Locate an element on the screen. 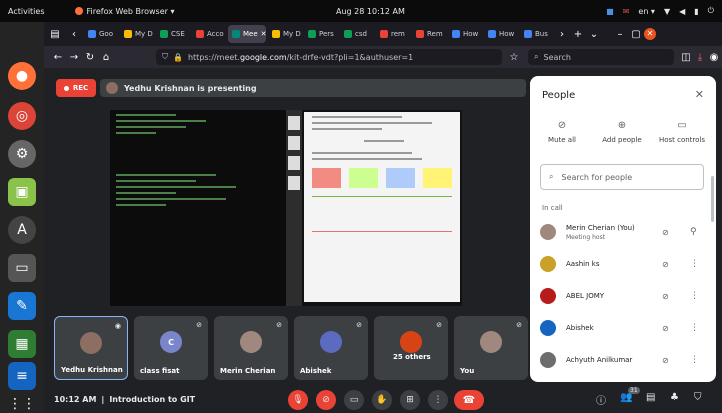 The height and width of the screenshot is (413, 722). activities-button: Activities is located at coordinates (26, 11).